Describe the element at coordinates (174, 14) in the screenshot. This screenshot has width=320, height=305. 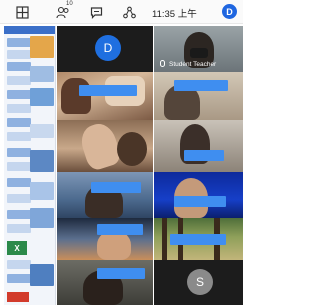
I see `clock-time: 11:35 上午` at that location.